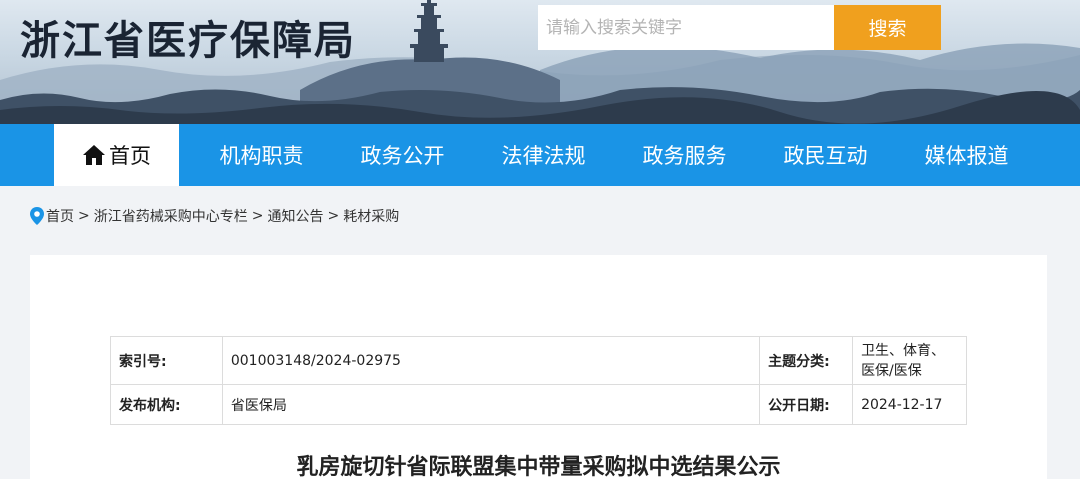 The image size is (1080, 479). Describe the element at coordinates (909, 360) in the screenshot. I see `topic-value: 卫生、体育、医保/医保` at that location.